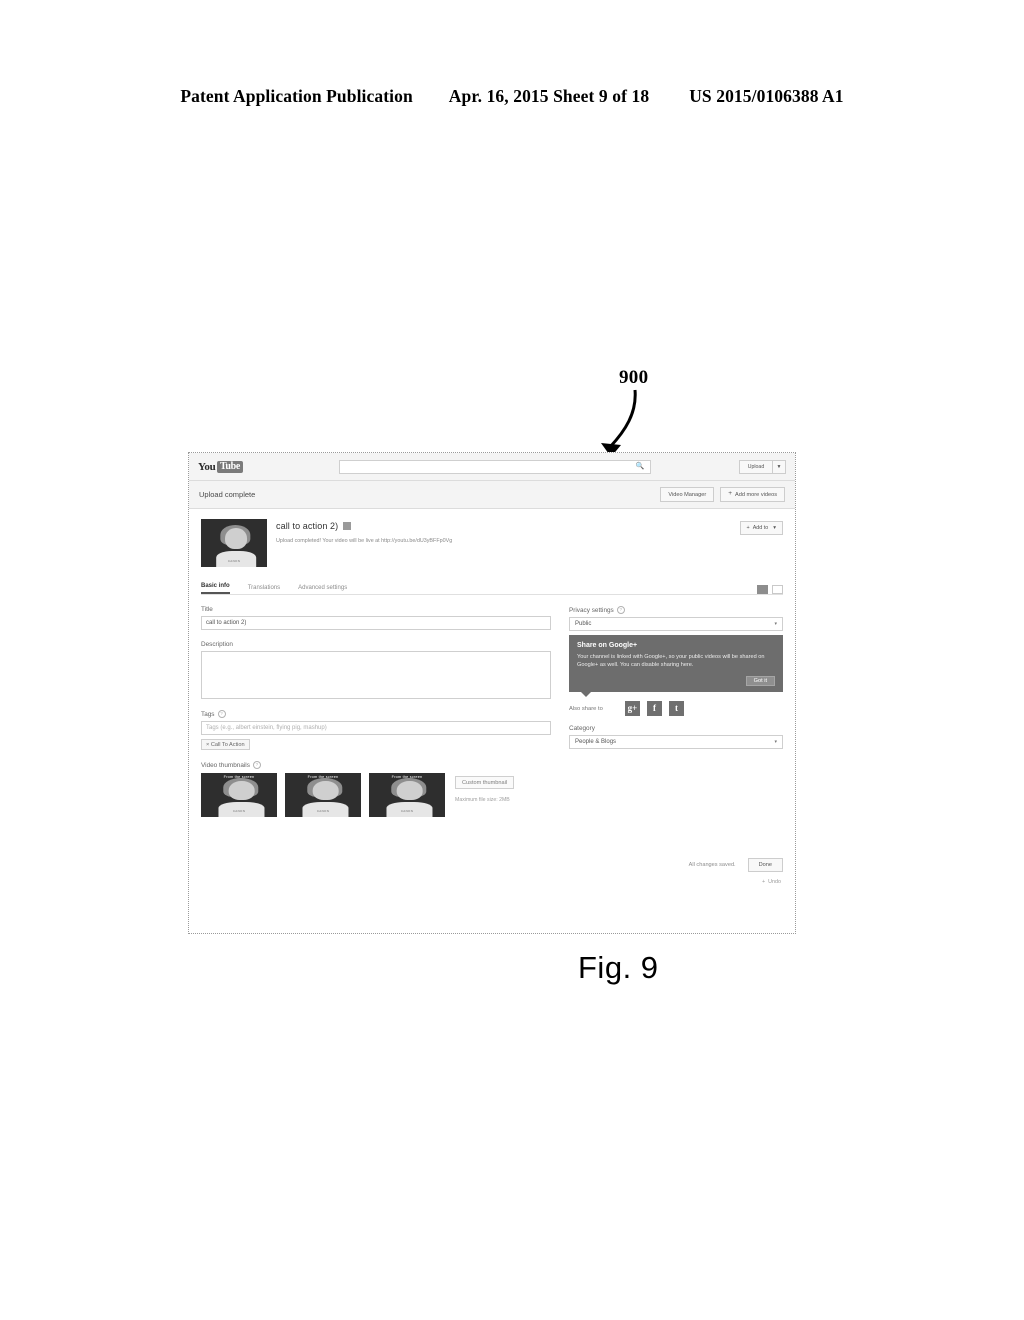  What do you see at coordinates (230, 466) in the screenshot?
I see `logo-tube-text: Tube` at bounding box center [230, 466].